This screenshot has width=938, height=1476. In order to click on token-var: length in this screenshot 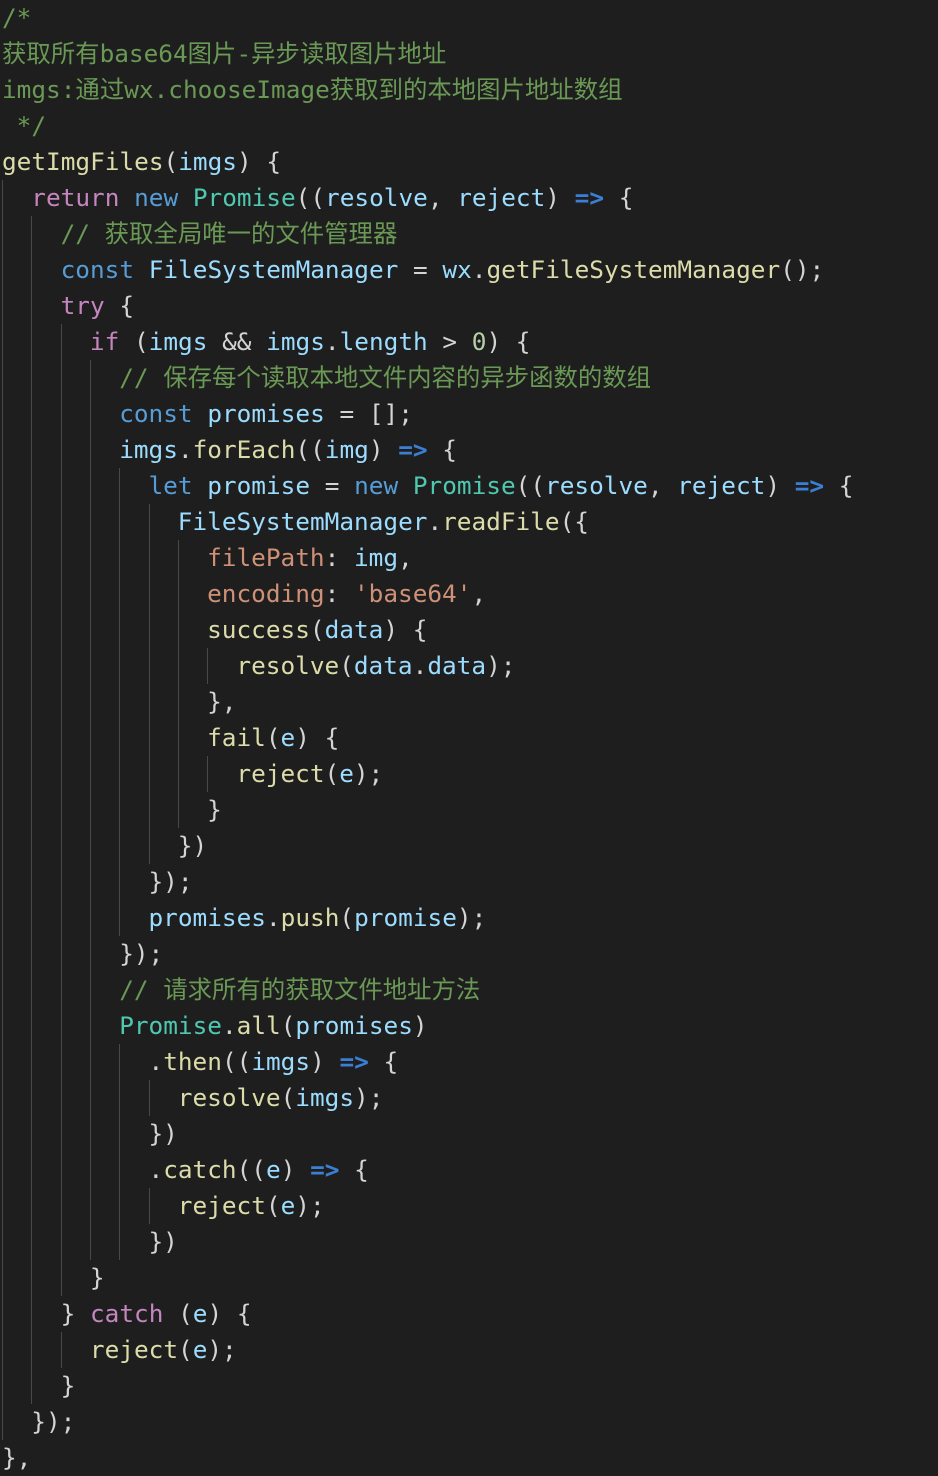, I will do `click(383, 341)`.